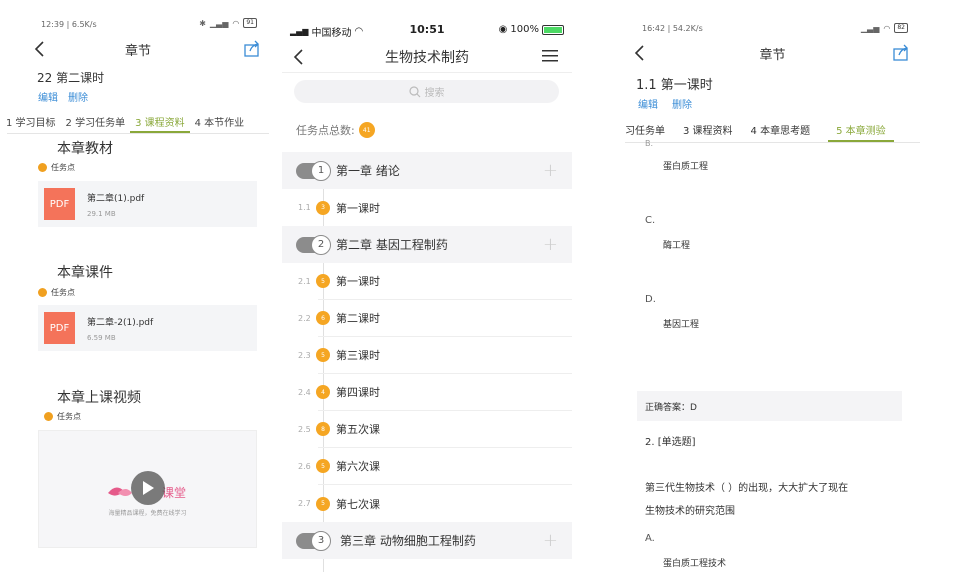 This screenshot has width=960, height=572. Describe the element at coordinates (670, 442) in the screenshot. I see `question-type: 2. [单选题]` at that location.